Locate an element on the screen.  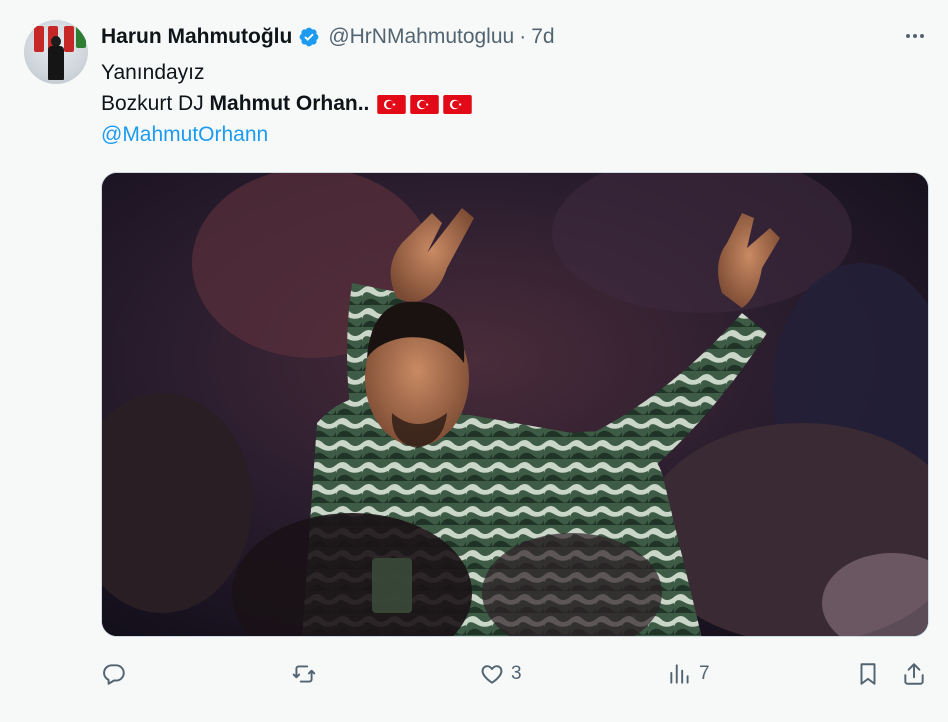
tweet-text-line: Bozkurt DJ Mahmut Orhan.. is located at coordinates (287, 104).